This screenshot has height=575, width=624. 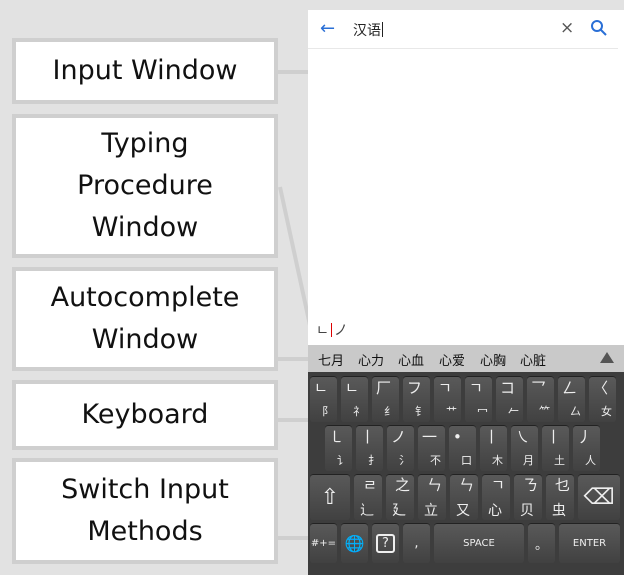 What do you see at coordinates (420, 411) in the screenshot?
I see `key-secondary: 钅` at bounding box center [420, 411].